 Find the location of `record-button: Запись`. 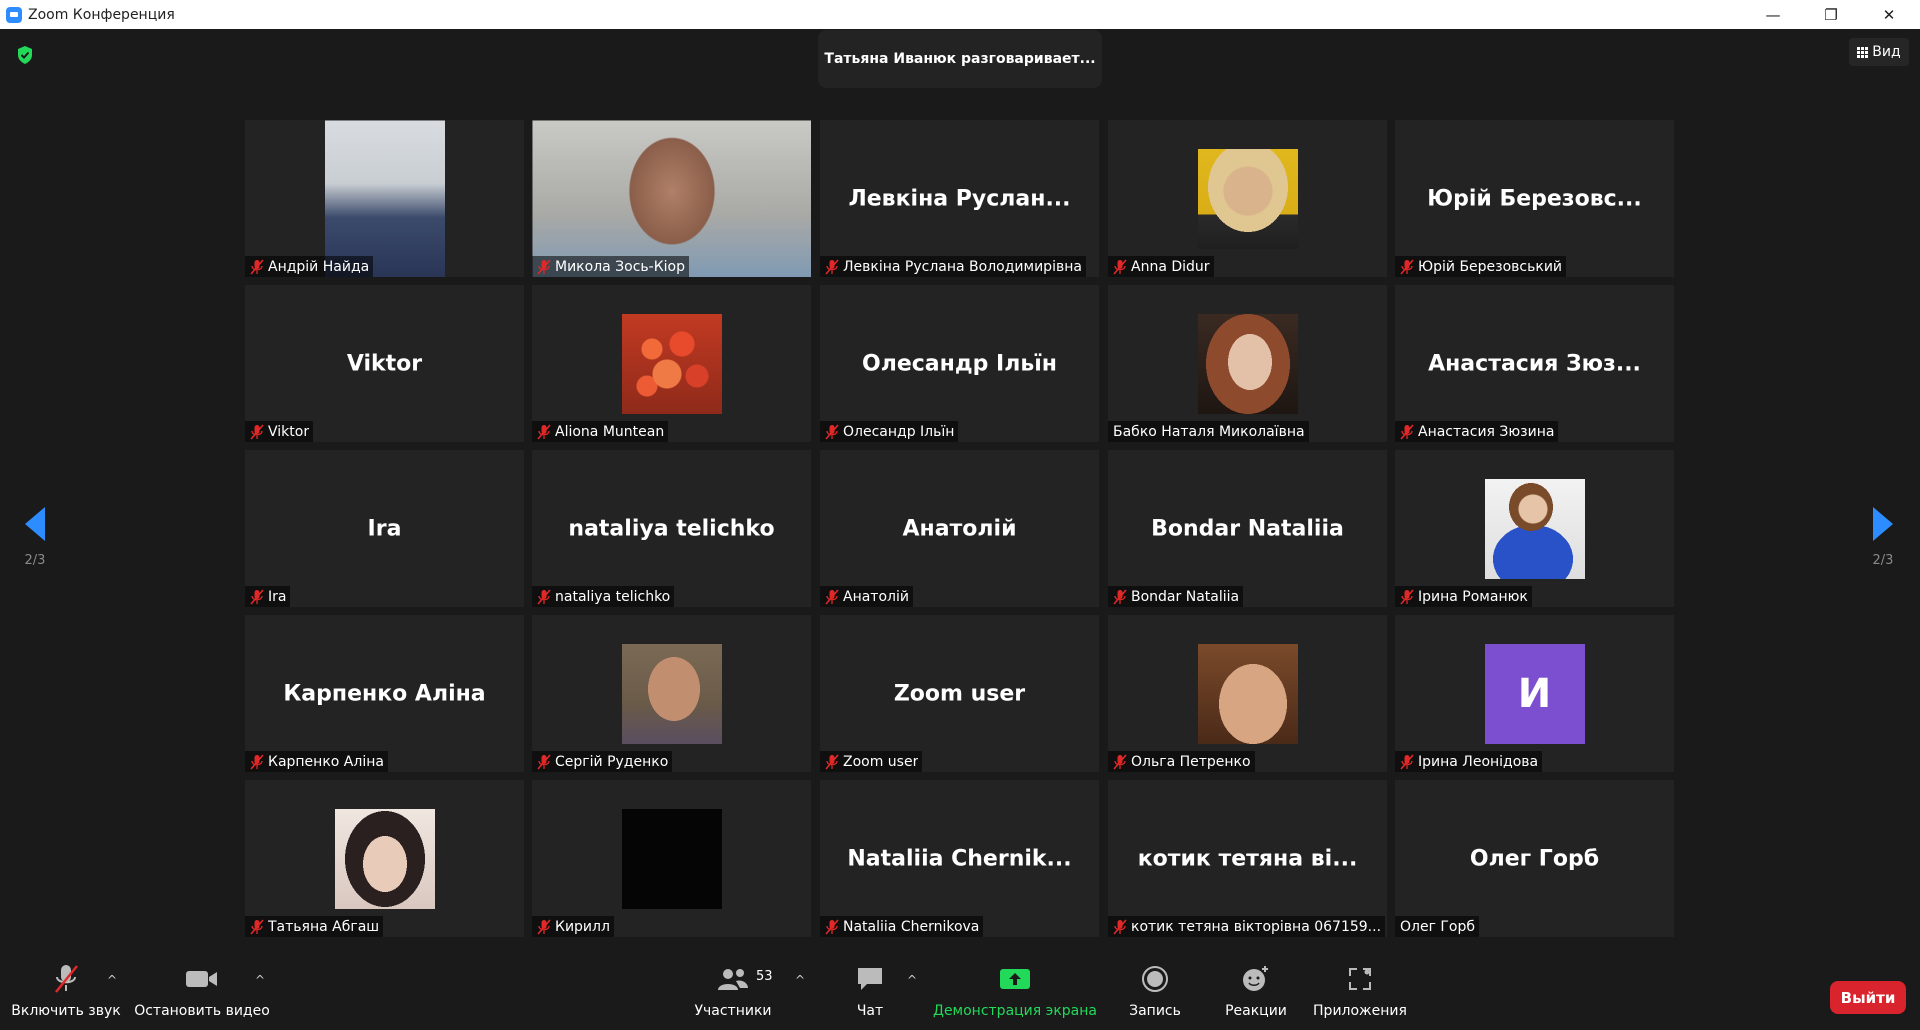

record-button: Запись is located at coordinates (1155, 991).